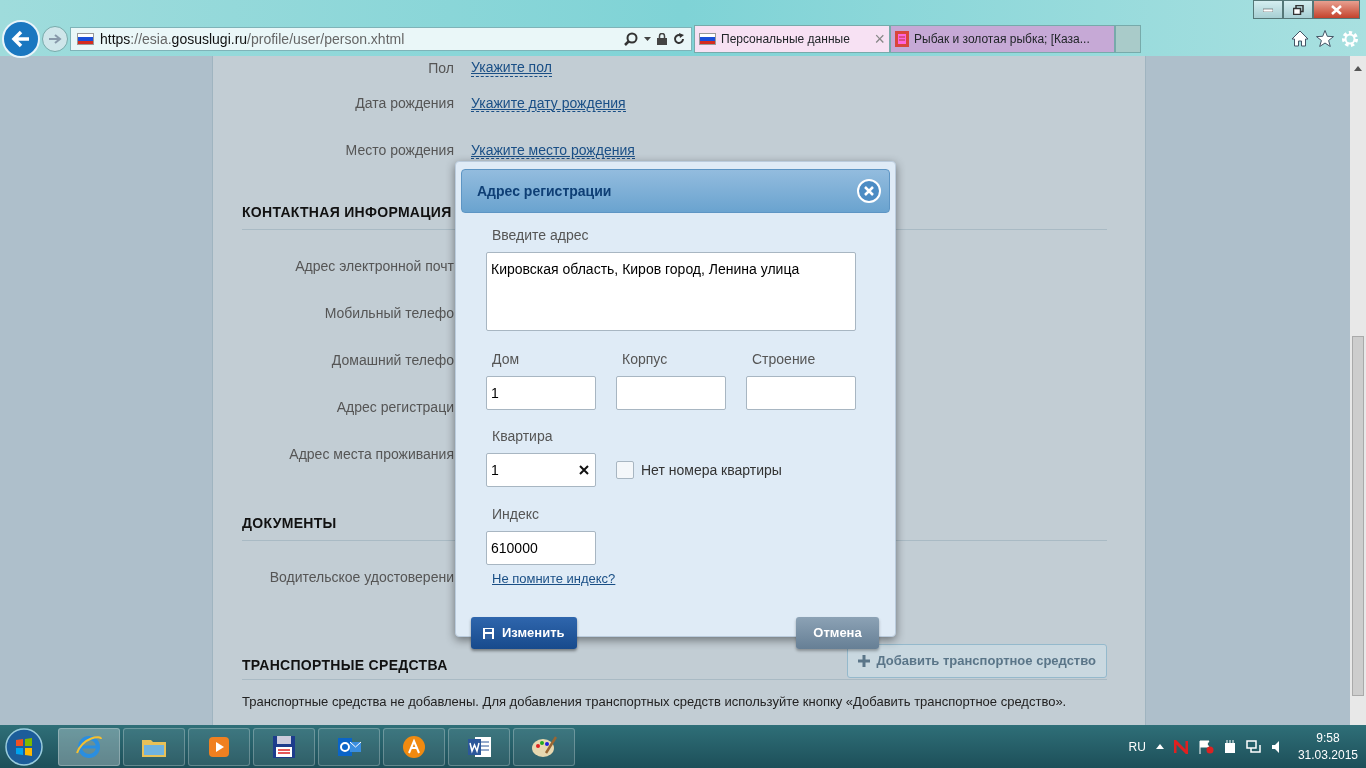  What do you see at coordinates (645, 359) in the screenshot?
I see `field-label: Корпус` at bounding box center [645, 359].